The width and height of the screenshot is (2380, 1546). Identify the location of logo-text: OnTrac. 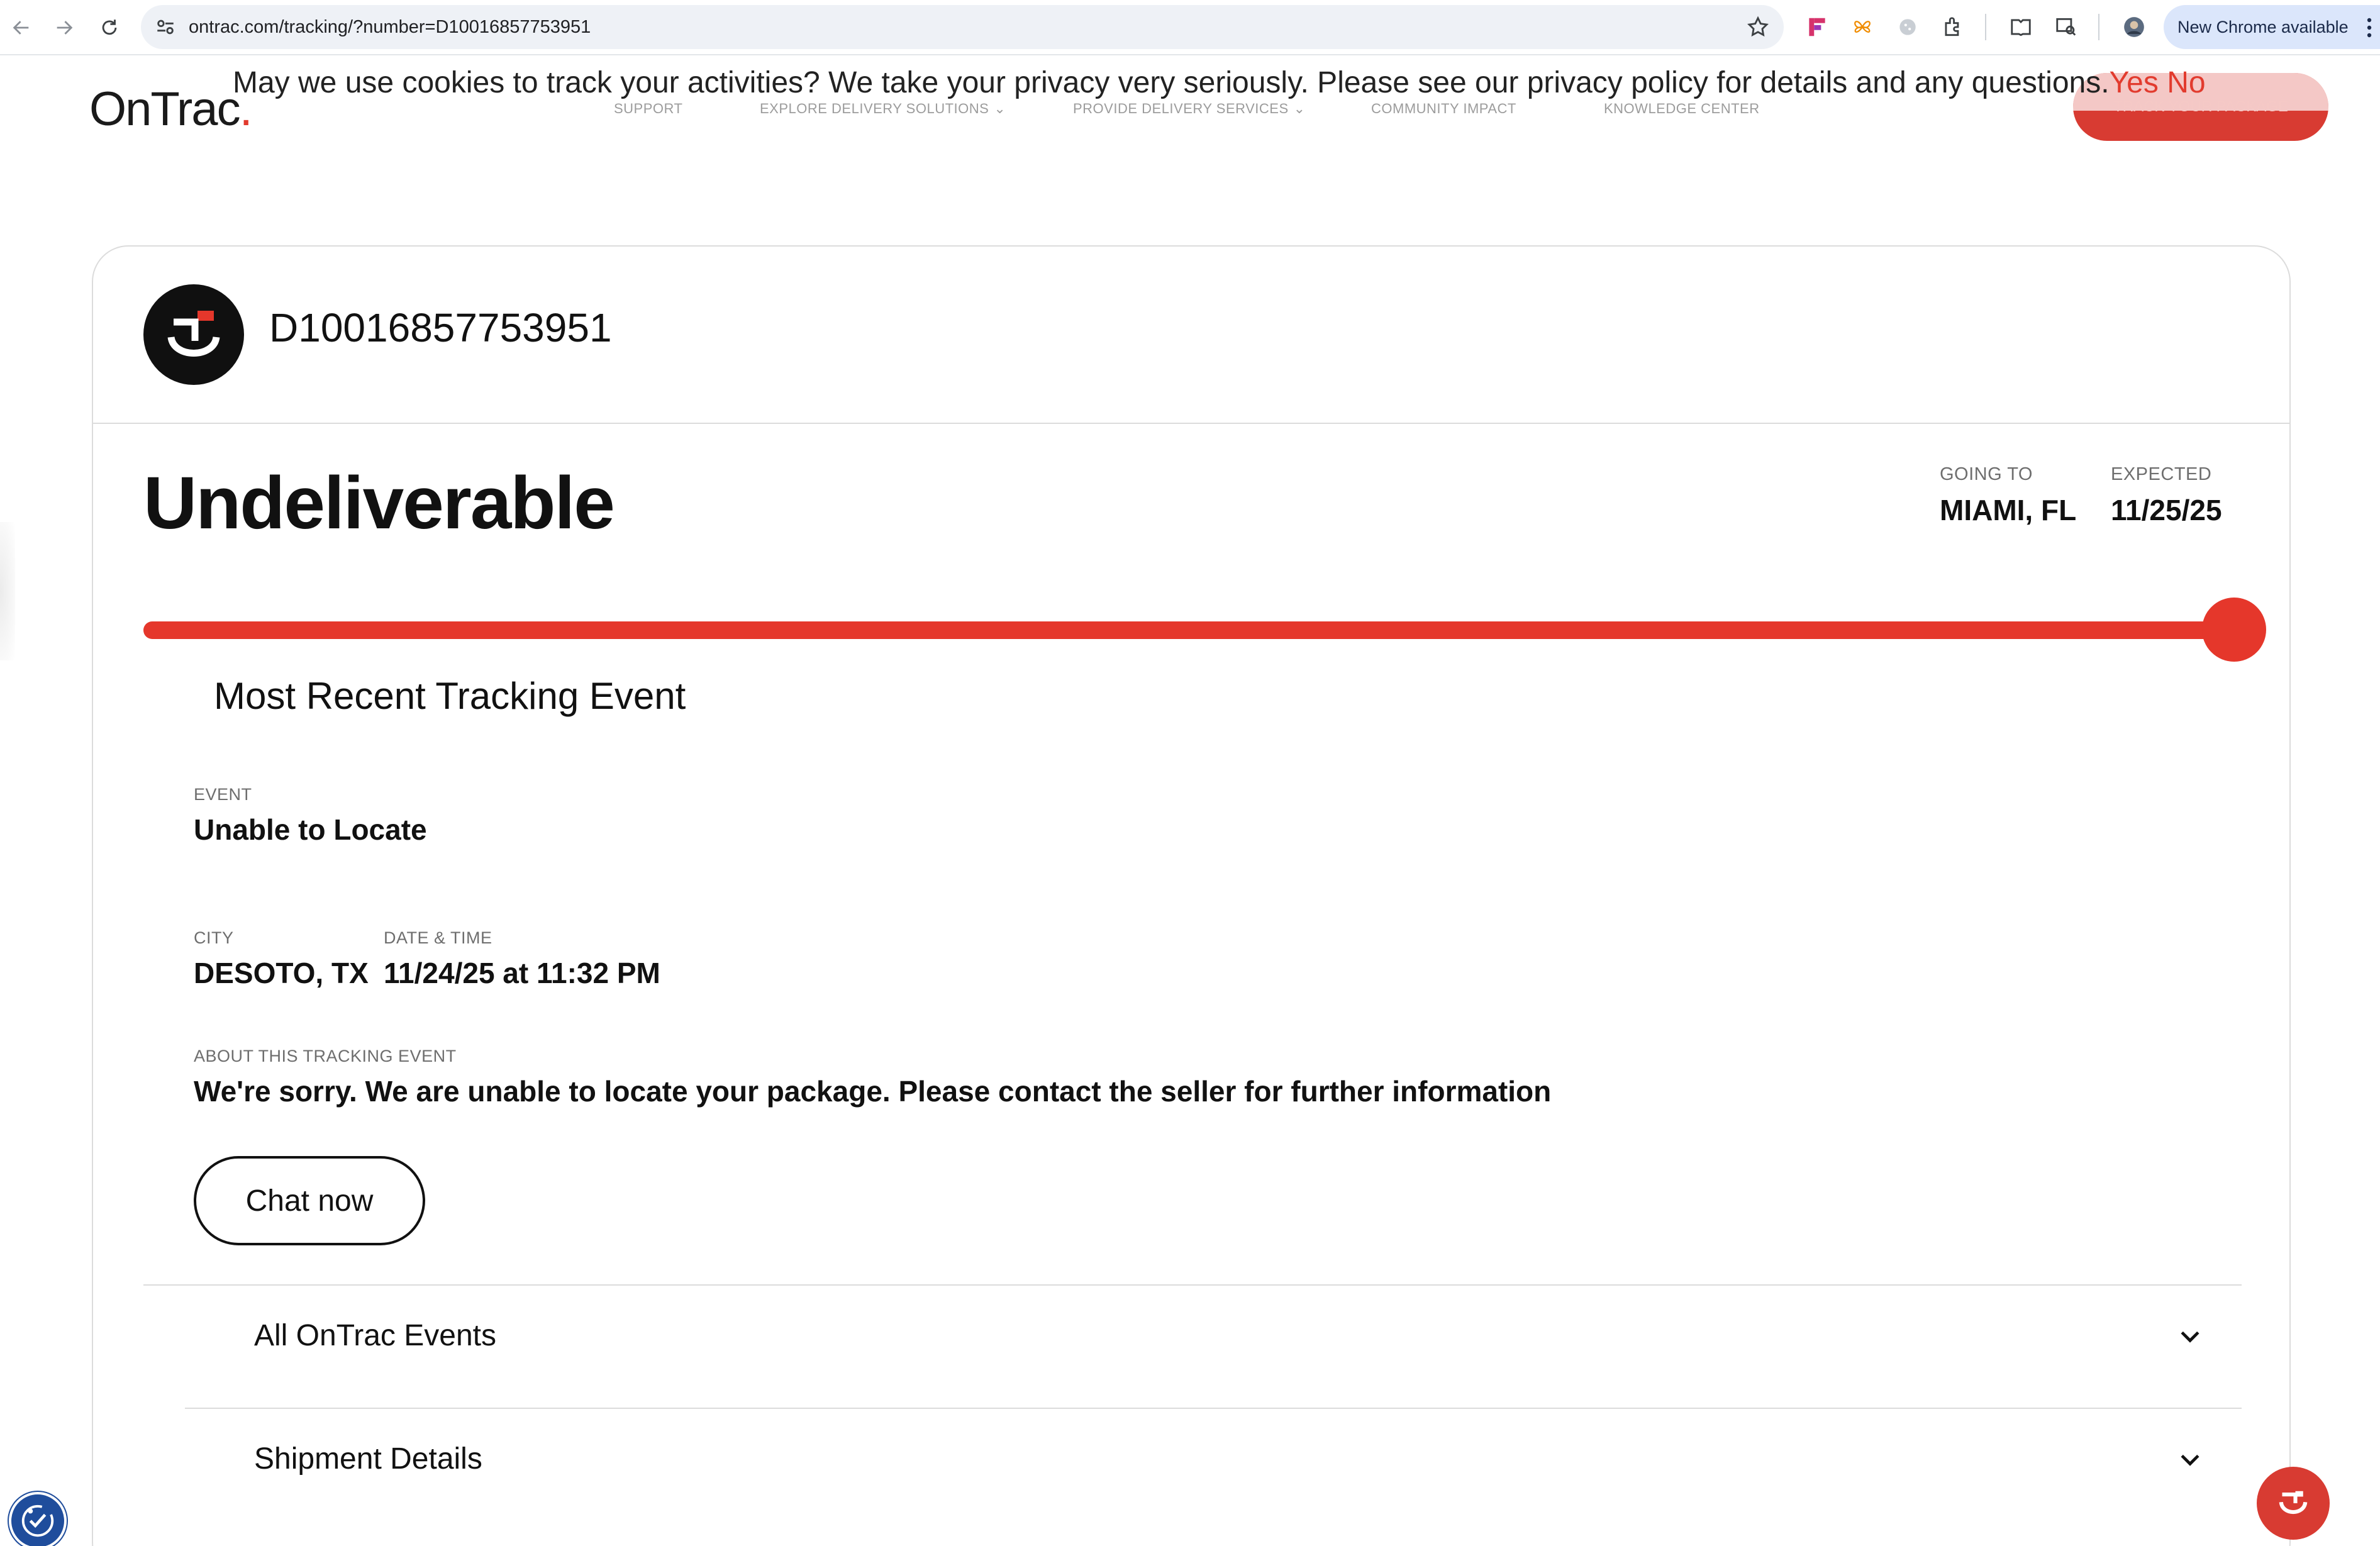
(165, 109).